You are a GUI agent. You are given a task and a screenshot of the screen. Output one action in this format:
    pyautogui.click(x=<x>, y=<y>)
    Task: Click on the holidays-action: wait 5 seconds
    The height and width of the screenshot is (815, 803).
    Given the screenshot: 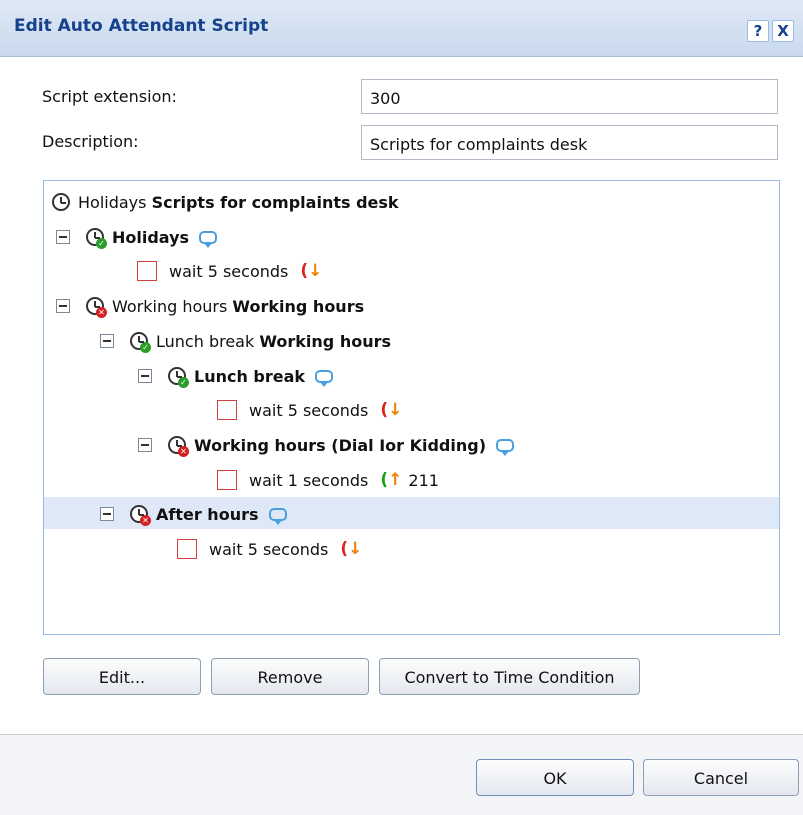 What is the action you would take?
    pyautogui.click(x=229, y=271)
    